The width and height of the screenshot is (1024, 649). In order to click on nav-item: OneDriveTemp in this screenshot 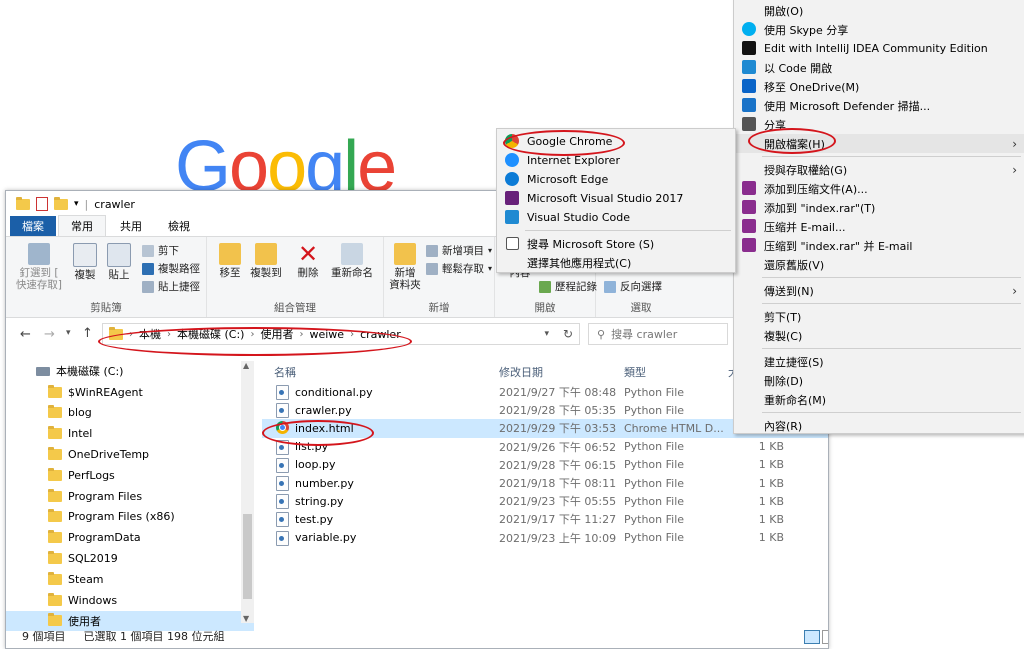, I will do `click(130, 454)`.